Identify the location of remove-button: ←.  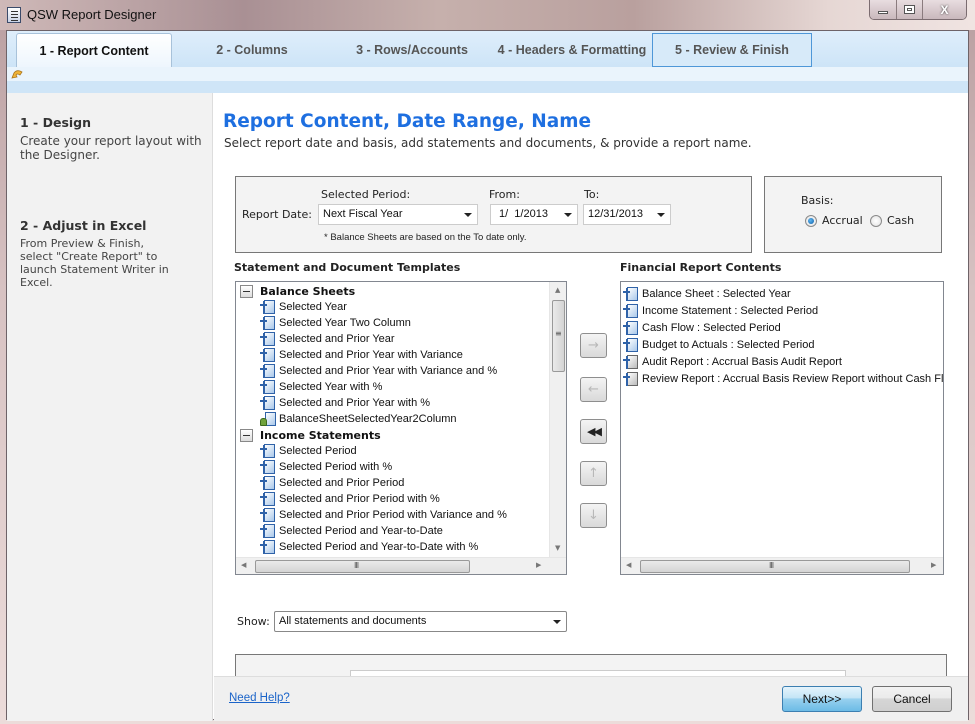
(593, 389).